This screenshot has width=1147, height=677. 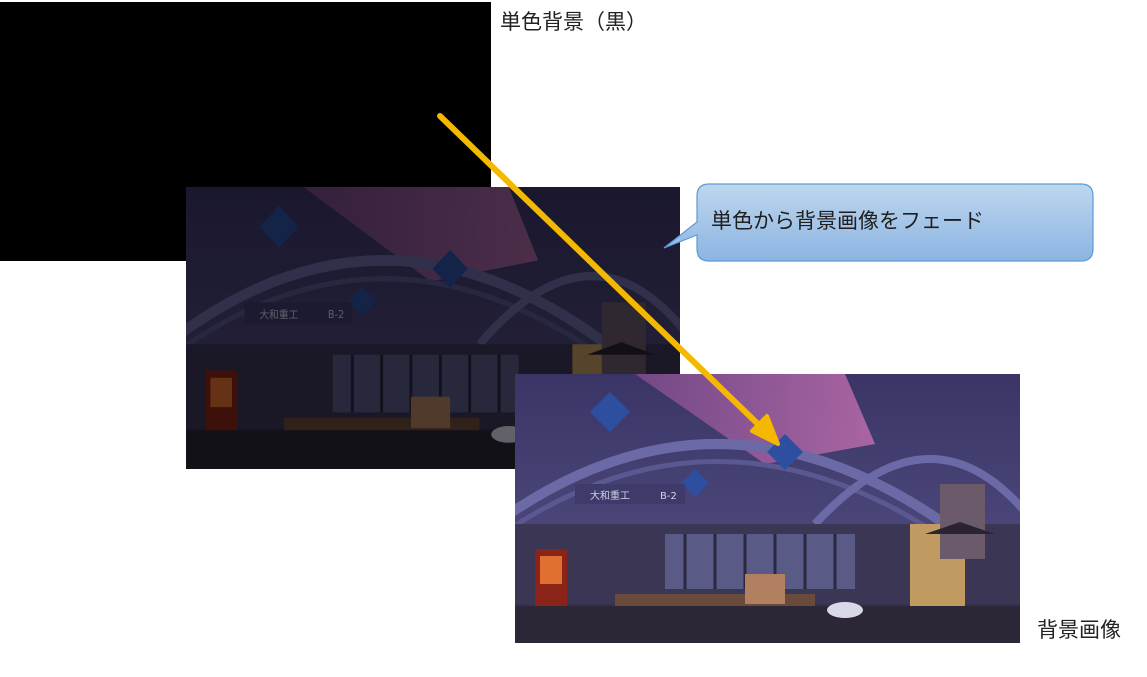 I want to click on callout-text: 単色から背景画像をフェード, so click(x=847, y=221).